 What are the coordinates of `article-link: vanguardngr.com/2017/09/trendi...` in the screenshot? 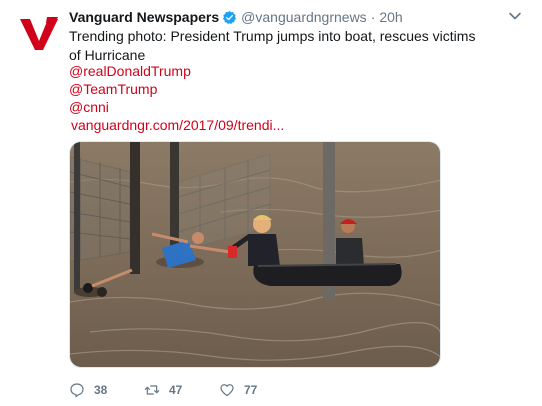 It's located at (177, 125).